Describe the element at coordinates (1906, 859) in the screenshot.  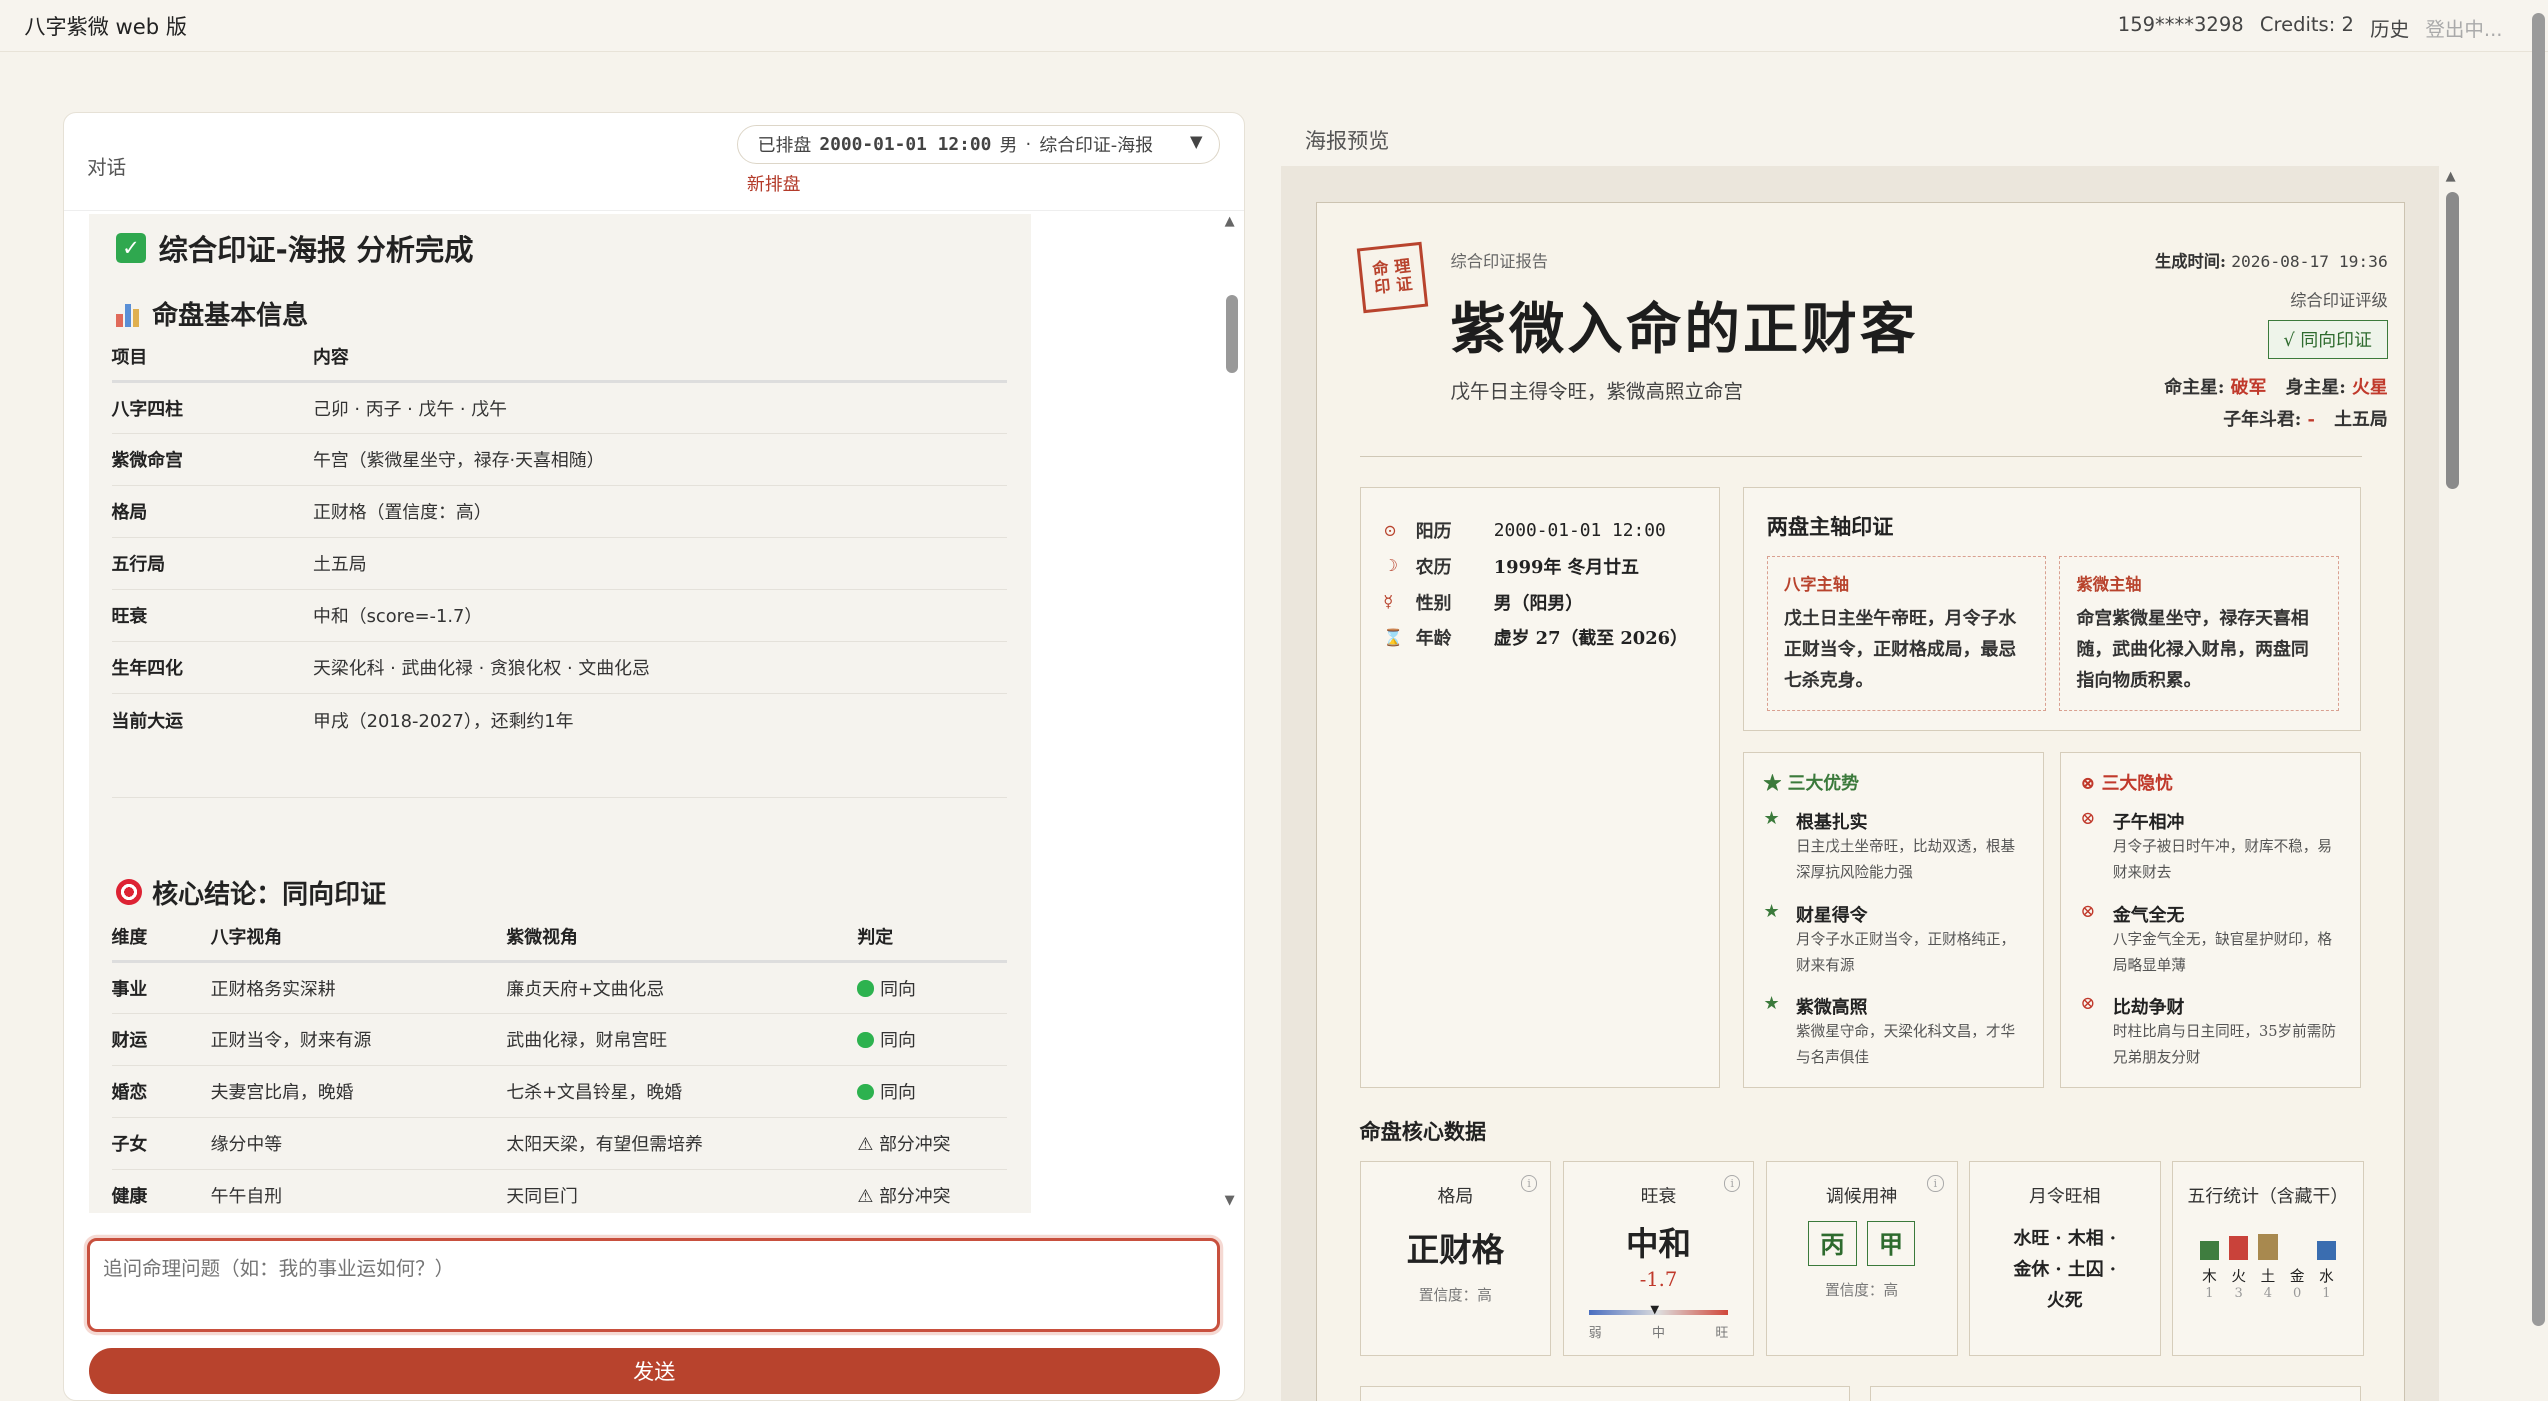
I see `item-desc: 日主戊土坐帝旺，比劫双透，根基深厚抗风险能力强` at that location.